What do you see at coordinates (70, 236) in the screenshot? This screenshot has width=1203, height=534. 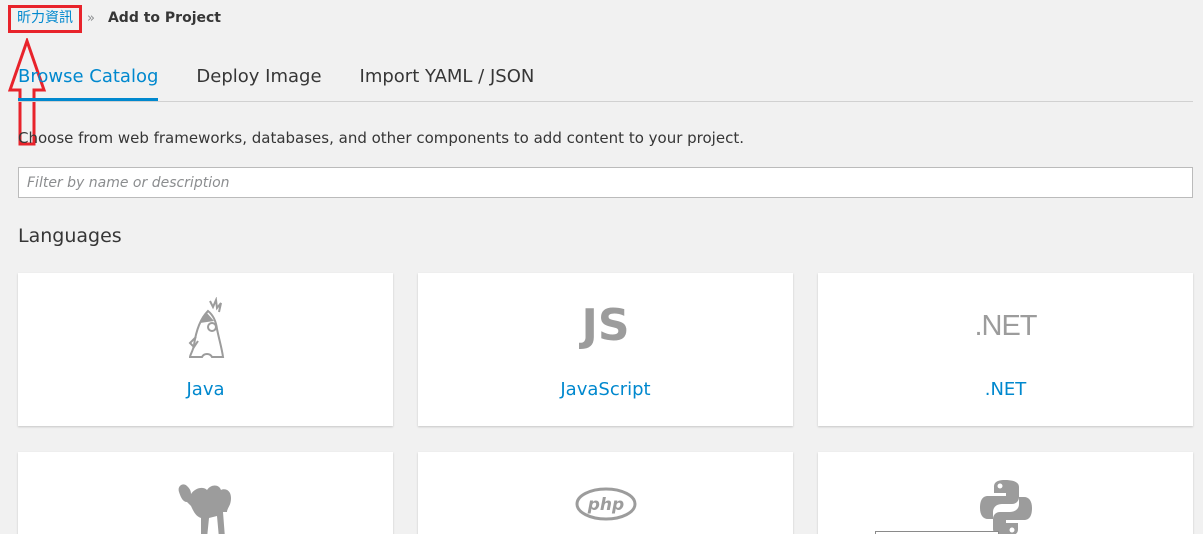 I see `section-heading-languages: Languages` at bounding box center [70, 236].